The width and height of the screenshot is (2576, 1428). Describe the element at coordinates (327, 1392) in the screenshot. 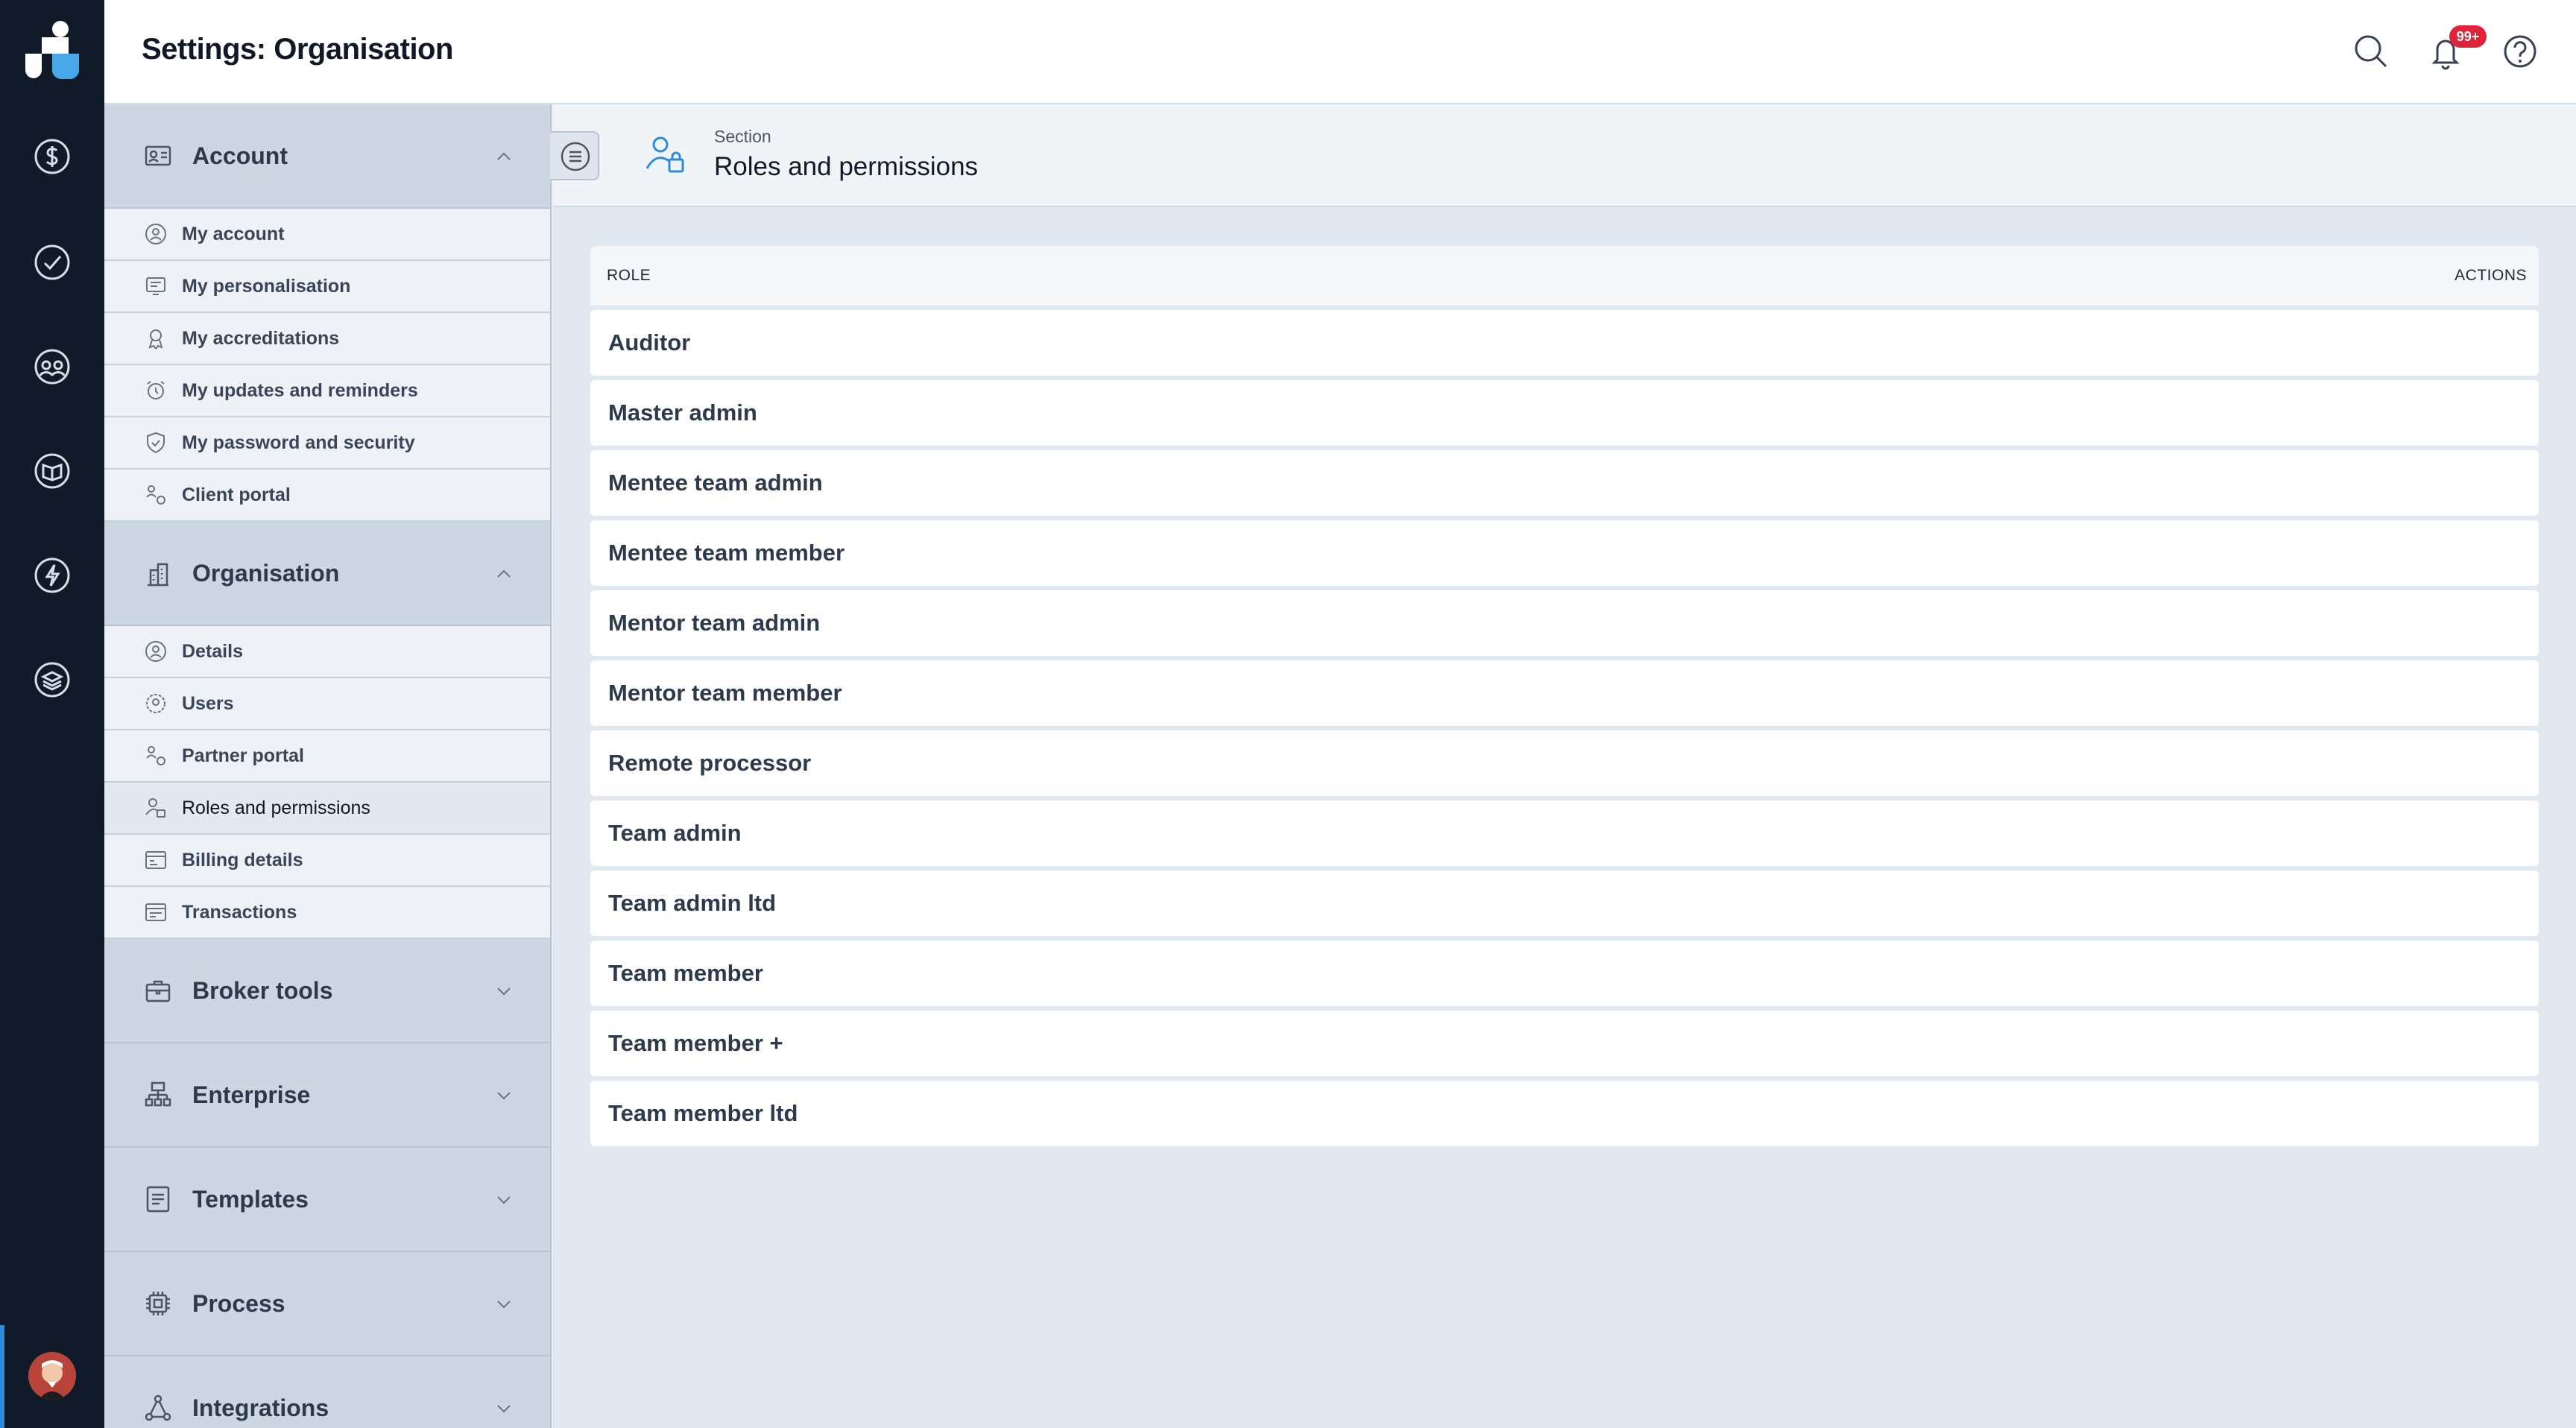

I see `group-integrations: Integrations` at that location.